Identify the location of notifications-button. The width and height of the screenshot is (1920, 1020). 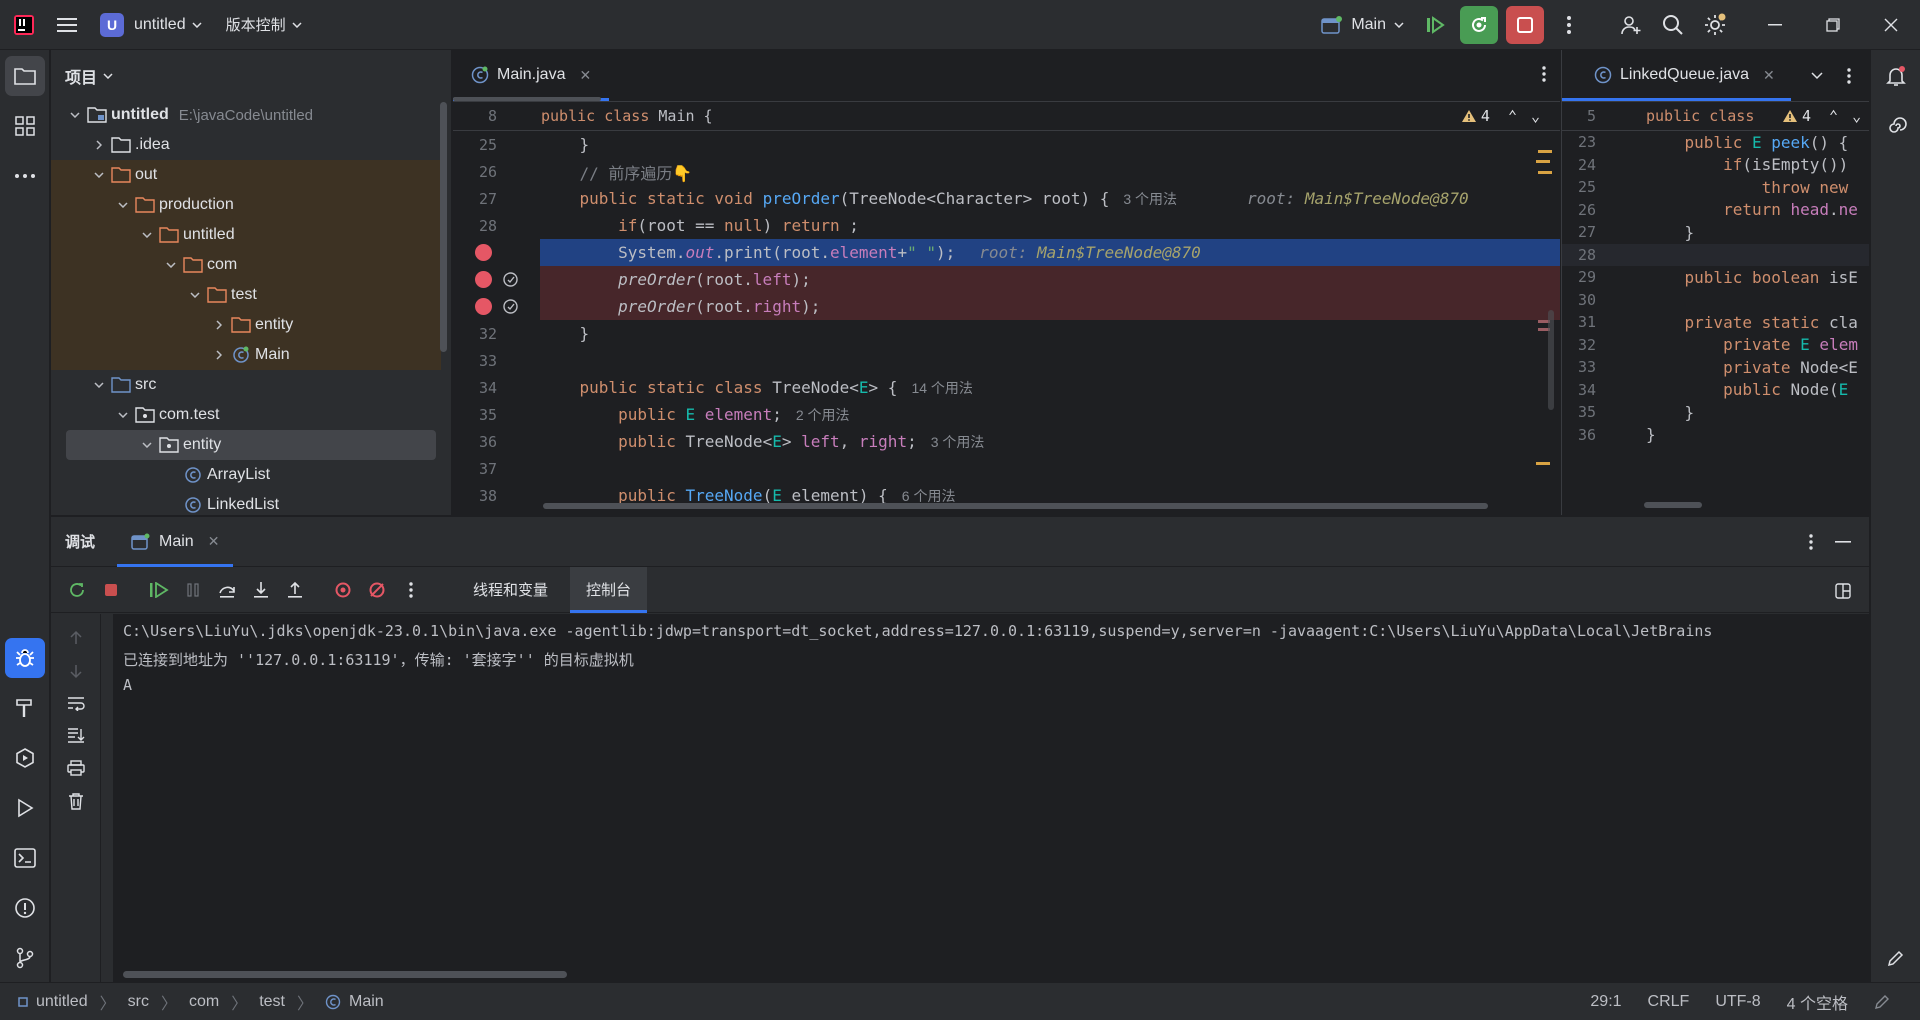
(1896, 76).